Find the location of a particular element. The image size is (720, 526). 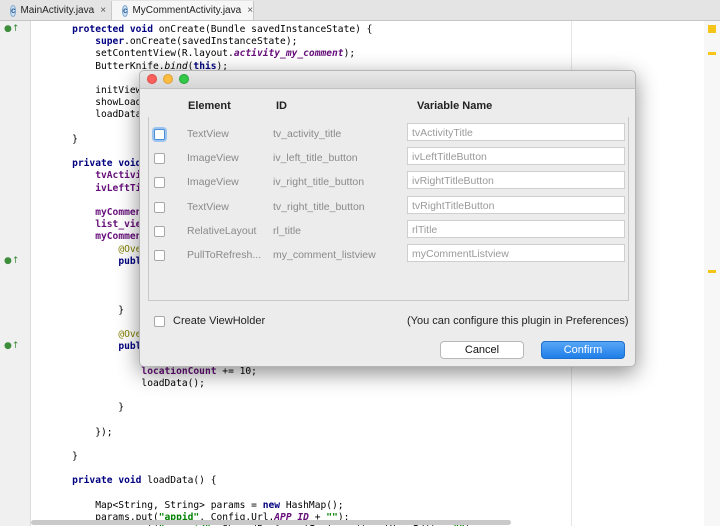

tab-main-activity: c MainActivity.java × is located at coordinates (56, 10).